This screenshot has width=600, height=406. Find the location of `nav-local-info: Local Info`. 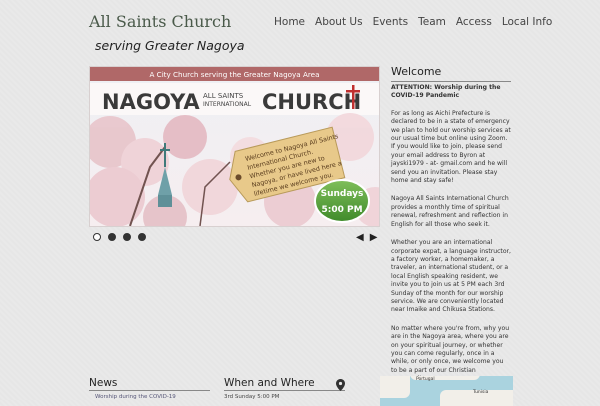

nav-local-info: Local Info is located at coordinates (527, 22).